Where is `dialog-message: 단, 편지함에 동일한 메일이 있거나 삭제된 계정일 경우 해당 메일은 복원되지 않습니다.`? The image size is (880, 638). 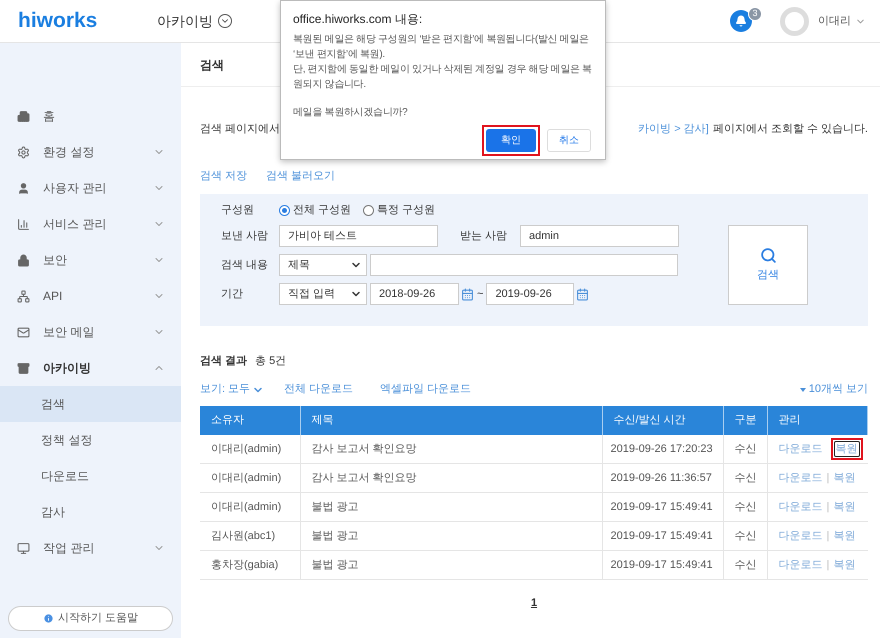
dialog-message: 단, 편지함에 동일한 메일이 있거나 삭제된 계정일 경우 해당 메일은 복원되지 않습니다. is located at coordinates (443, 77).